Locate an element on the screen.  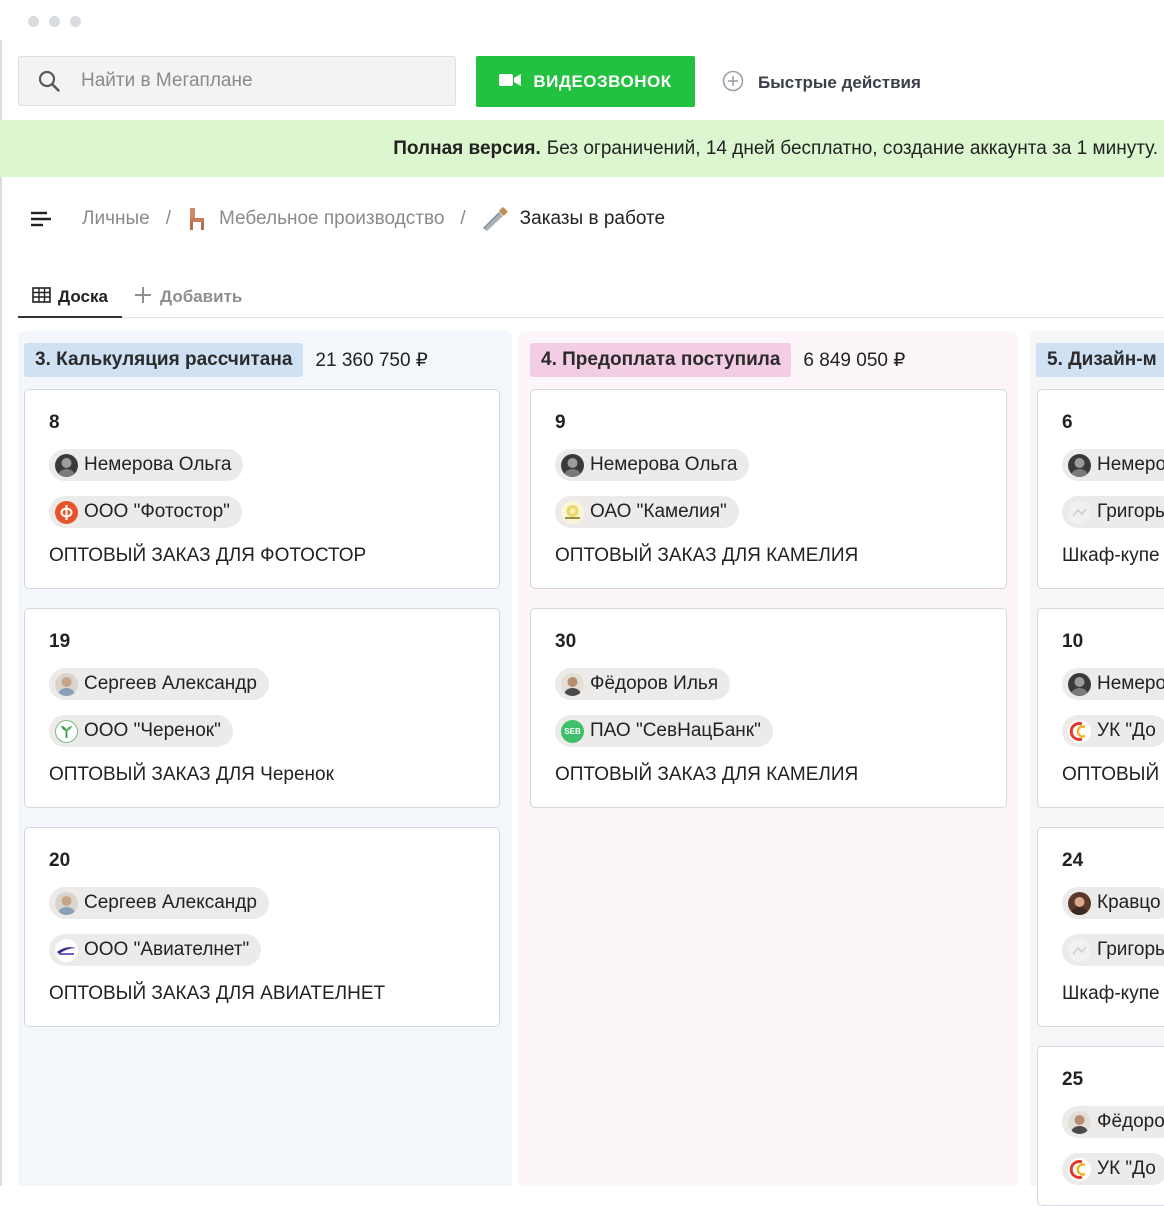
column-header: 5. Дизайн-м is located at coordinates (1100, 360).